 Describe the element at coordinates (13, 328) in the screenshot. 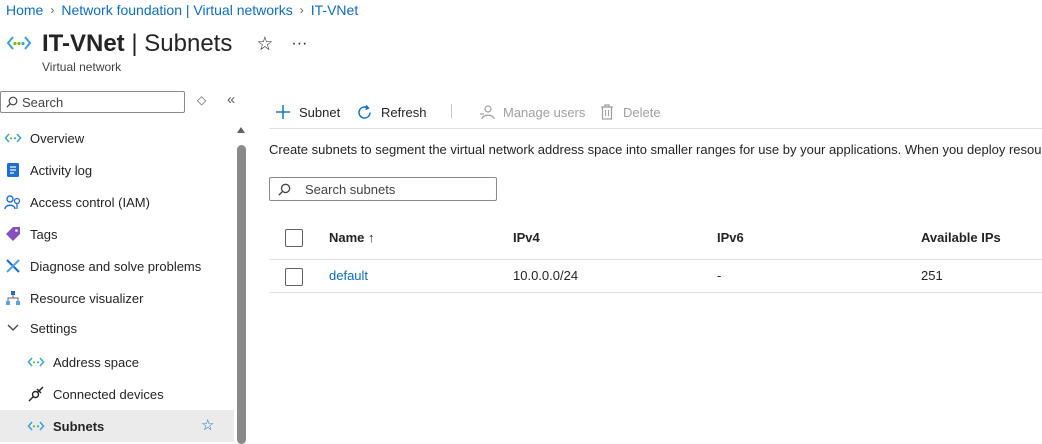

I see `chevron-down-icon` at that location.